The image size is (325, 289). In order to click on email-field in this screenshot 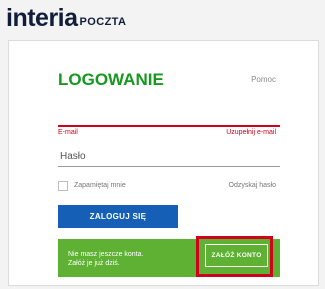, I will do `click(169, 115)`.